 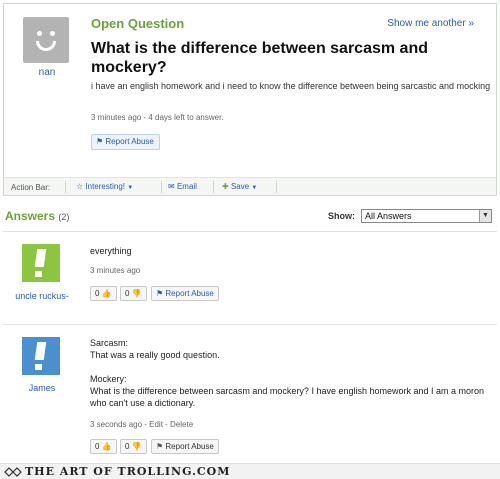 I want to click on save-label: Save, so click(x=240, y=186).